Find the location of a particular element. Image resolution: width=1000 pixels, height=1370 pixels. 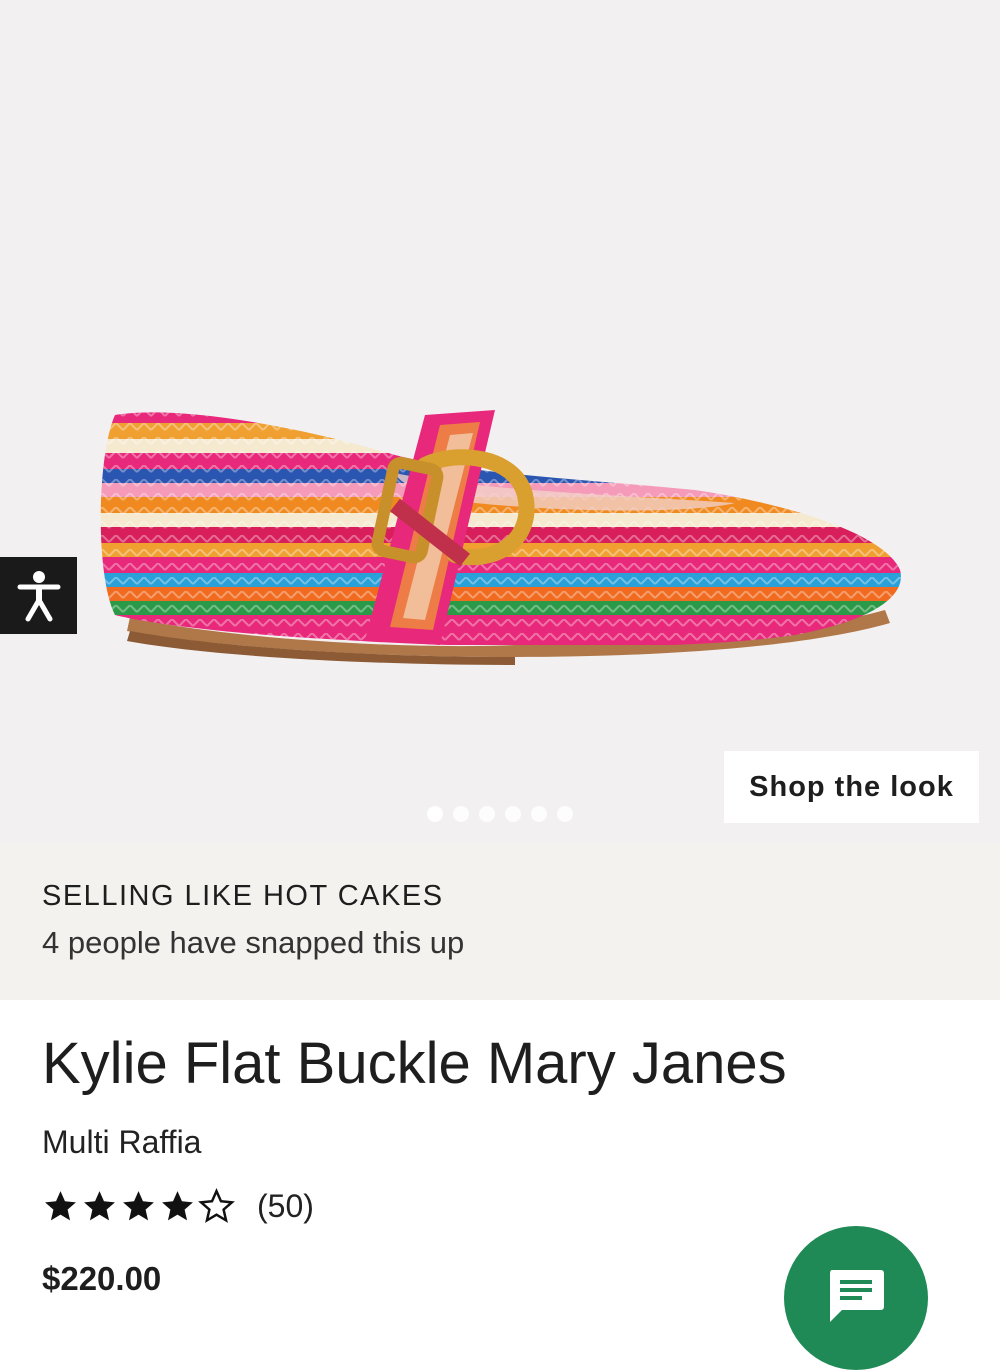

star-empty-icon is located at coordinates (216, 1205).